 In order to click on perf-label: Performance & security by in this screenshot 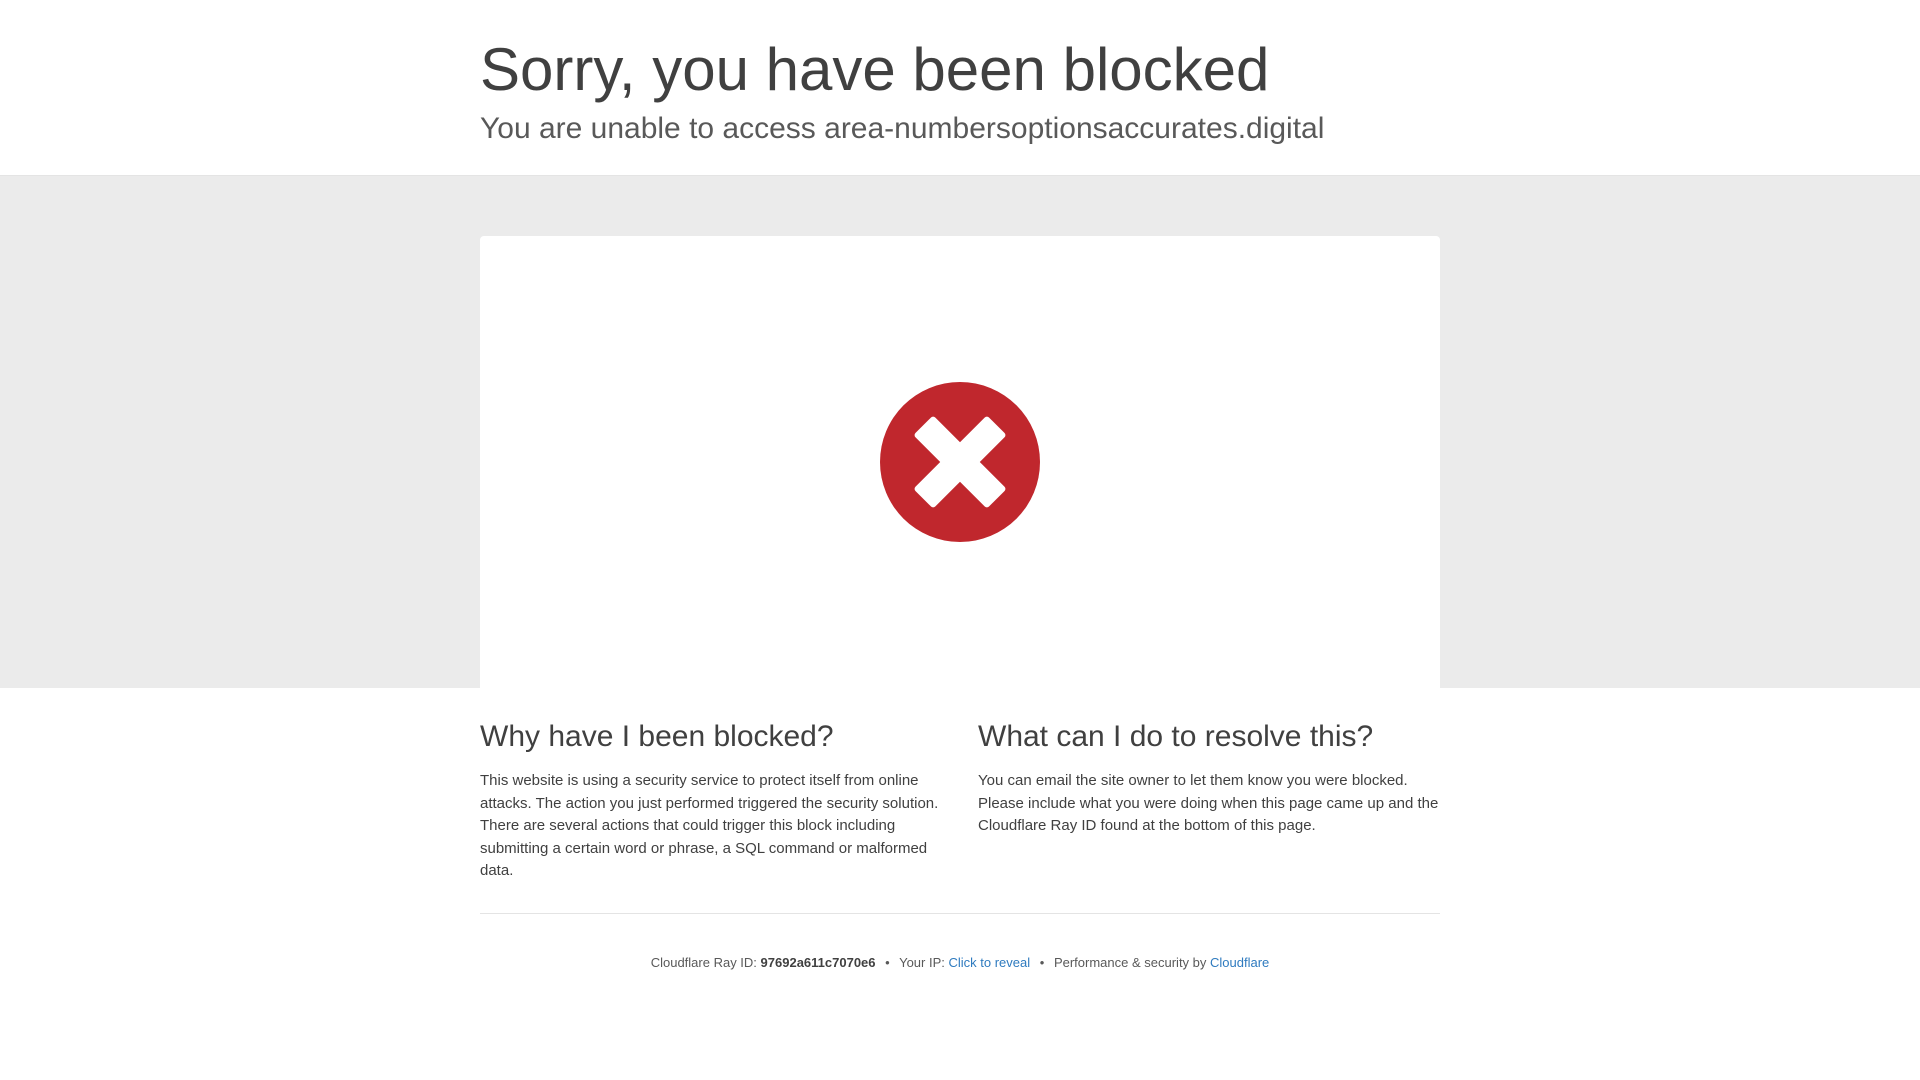, I will do `click(1130, 962)`.